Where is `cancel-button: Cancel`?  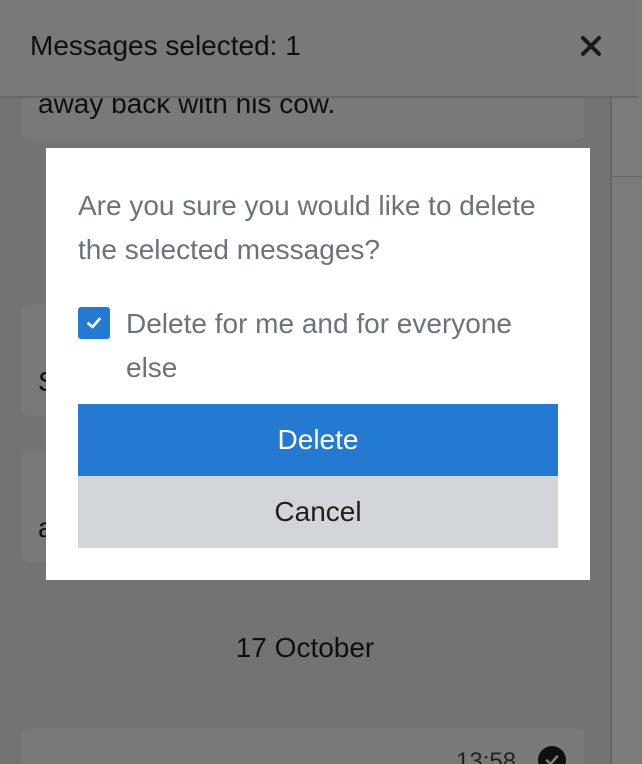
cancel-button: Cancel is located at coordinates (318, 512).